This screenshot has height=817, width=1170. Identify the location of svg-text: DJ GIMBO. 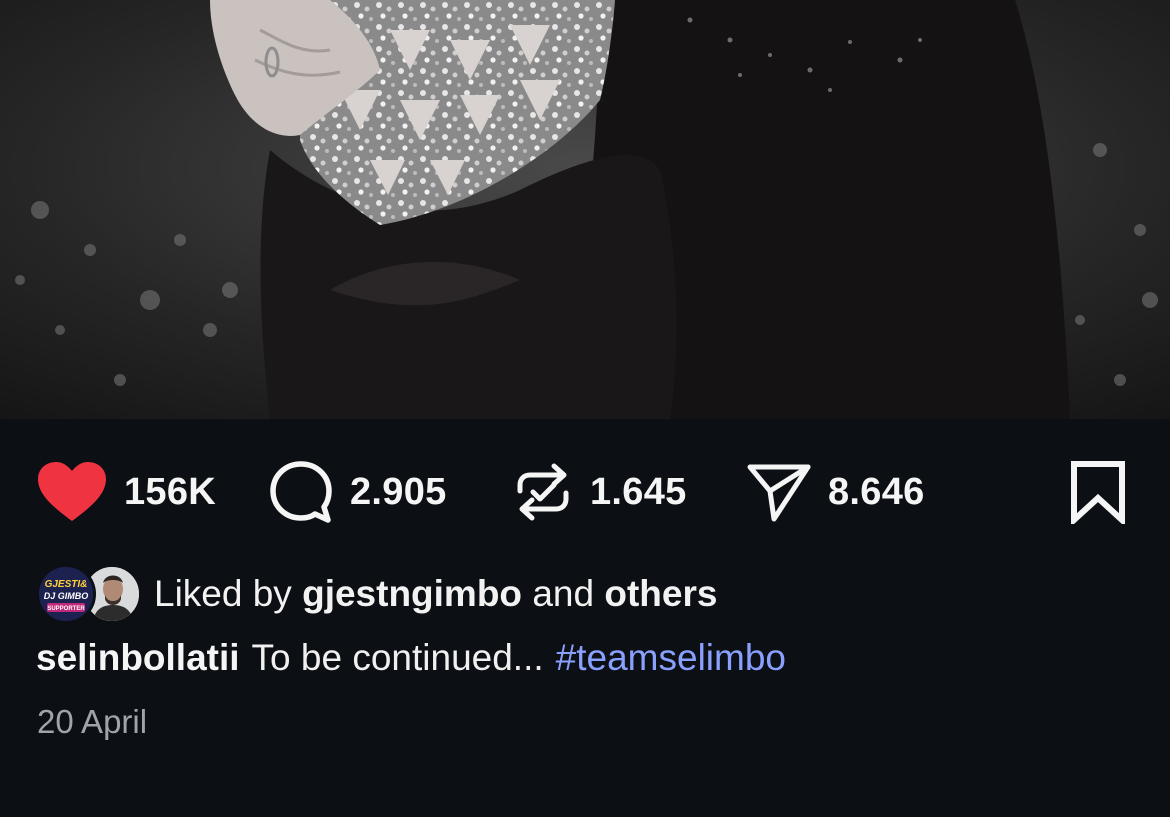
(66, 596).